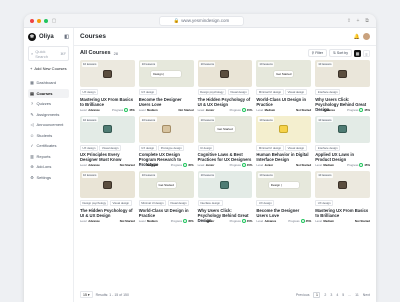 This screenshot has height=302, width=400. What do you see at coordinates (357, 37) in the screenshot?
I see `bell-icon: 🔔` at bounding box center [357, 37].